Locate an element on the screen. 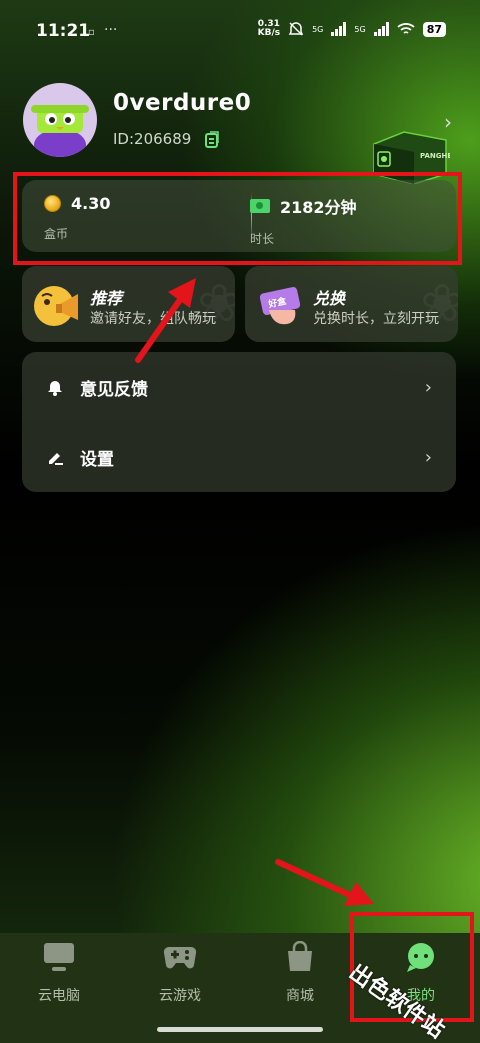 The height and width of the screenshot is (1043, 480). wifi-icon is located at coordinates (406, 28).